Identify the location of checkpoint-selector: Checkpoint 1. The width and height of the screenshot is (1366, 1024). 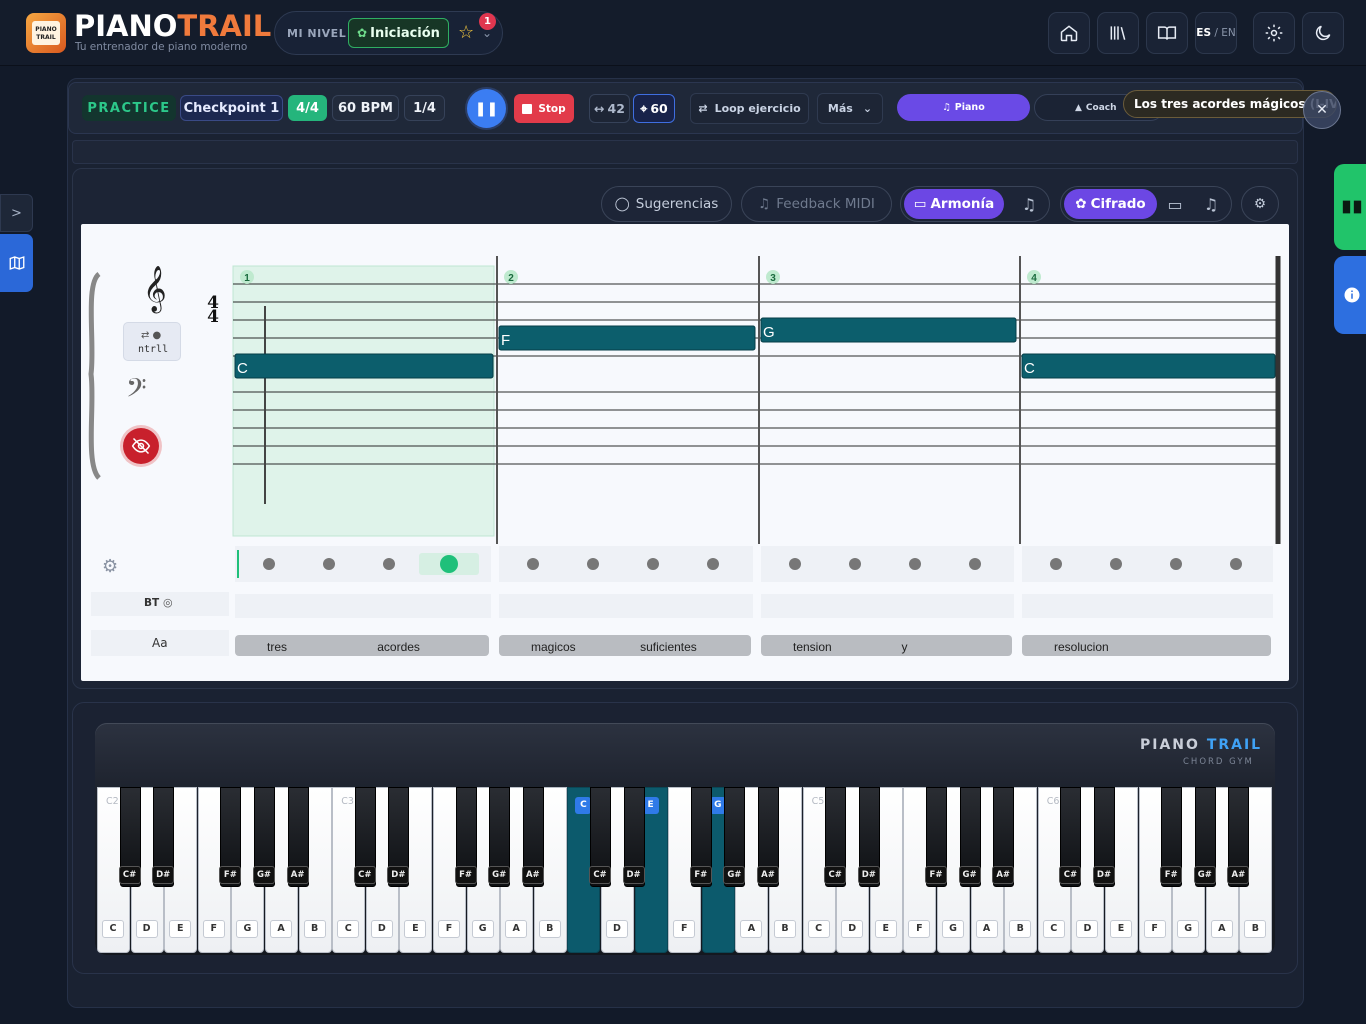
(231, 108).